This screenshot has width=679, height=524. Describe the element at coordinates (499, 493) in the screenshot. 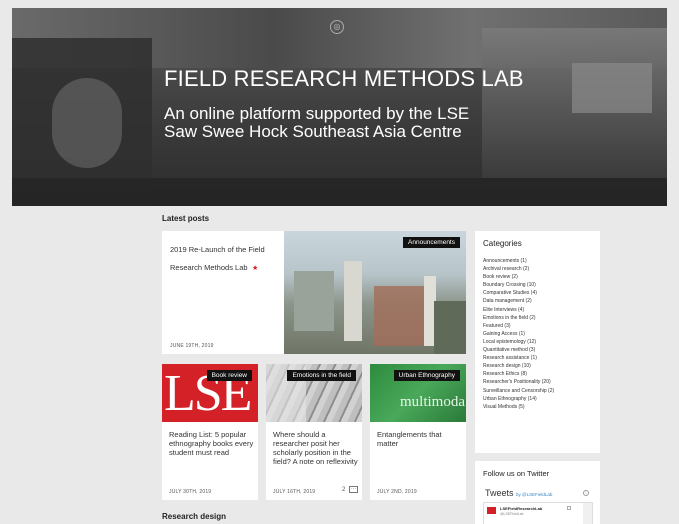

I see `tweets-label: Tweets` at that location.